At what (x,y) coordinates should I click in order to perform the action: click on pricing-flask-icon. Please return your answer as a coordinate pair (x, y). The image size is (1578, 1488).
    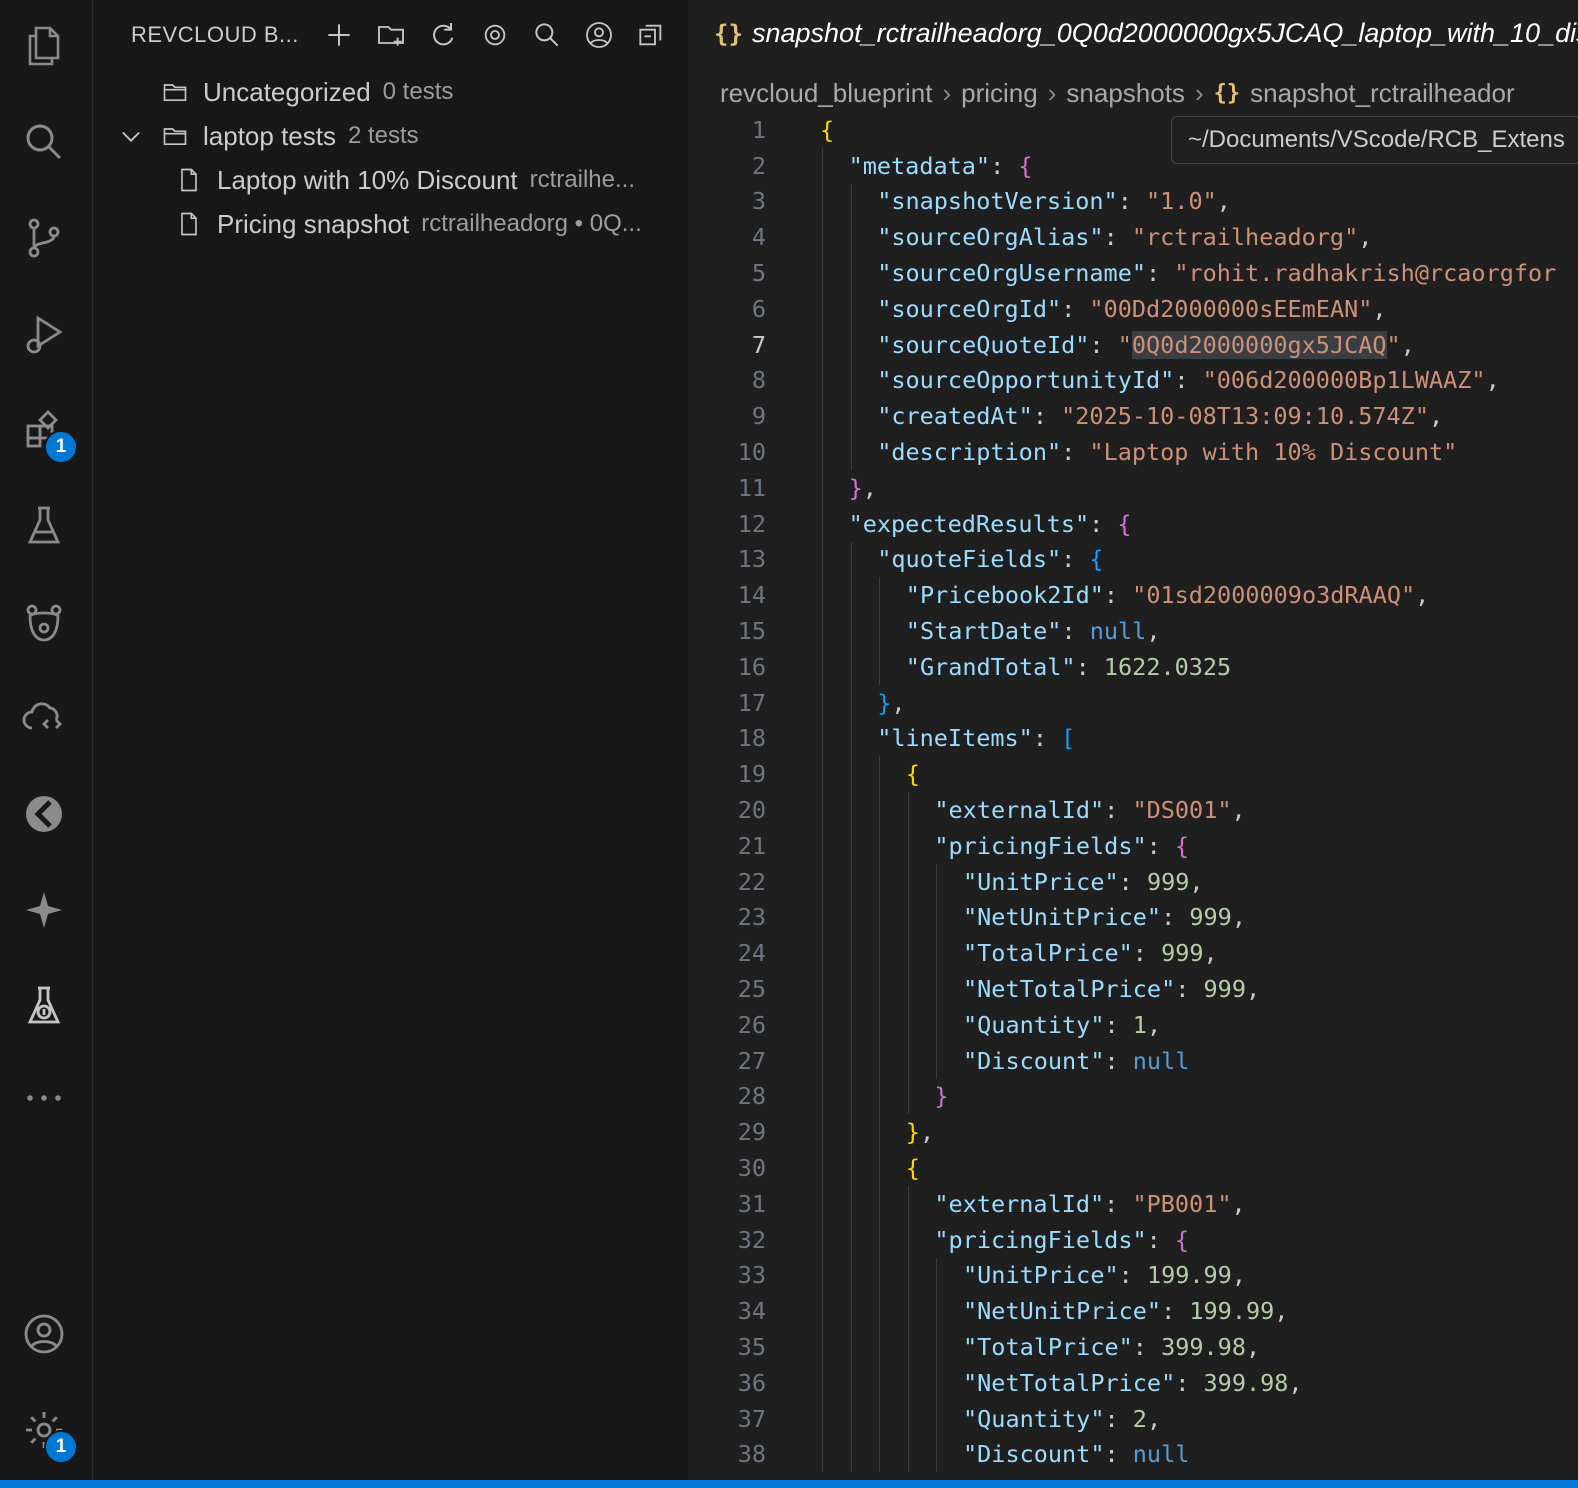
    Looking at the image, I should click on (44, 1006).